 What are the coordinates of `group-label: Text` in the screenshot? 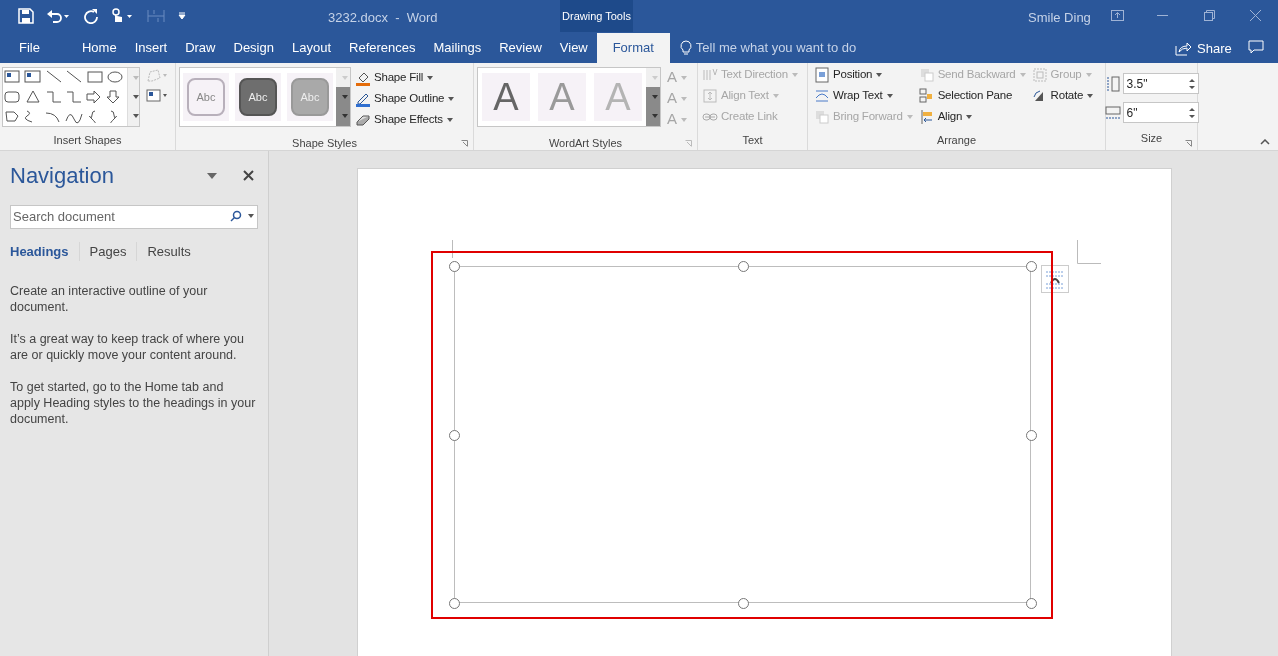 It's located at (752, 140).